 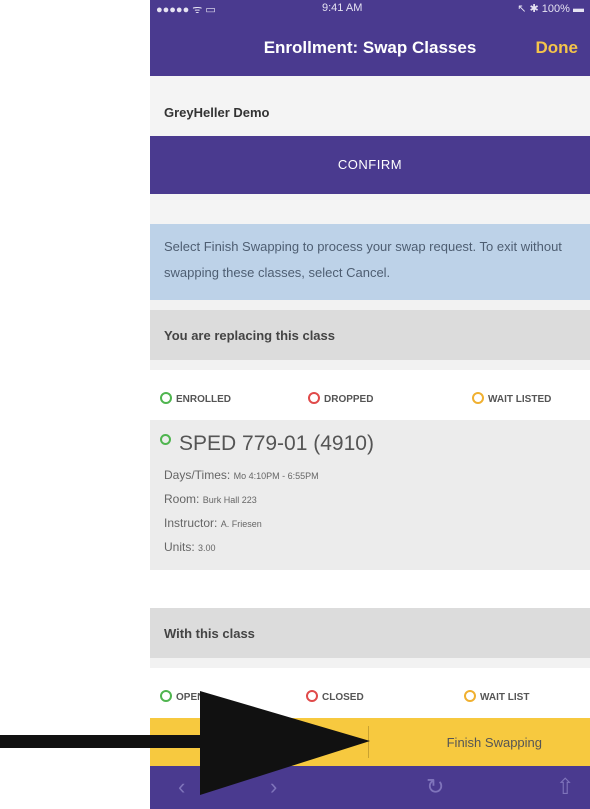 What do you see at coordinates (190, 547) in the screenshot?
I see `class-units: Units: 3.00` at bounding box center [190, 547].